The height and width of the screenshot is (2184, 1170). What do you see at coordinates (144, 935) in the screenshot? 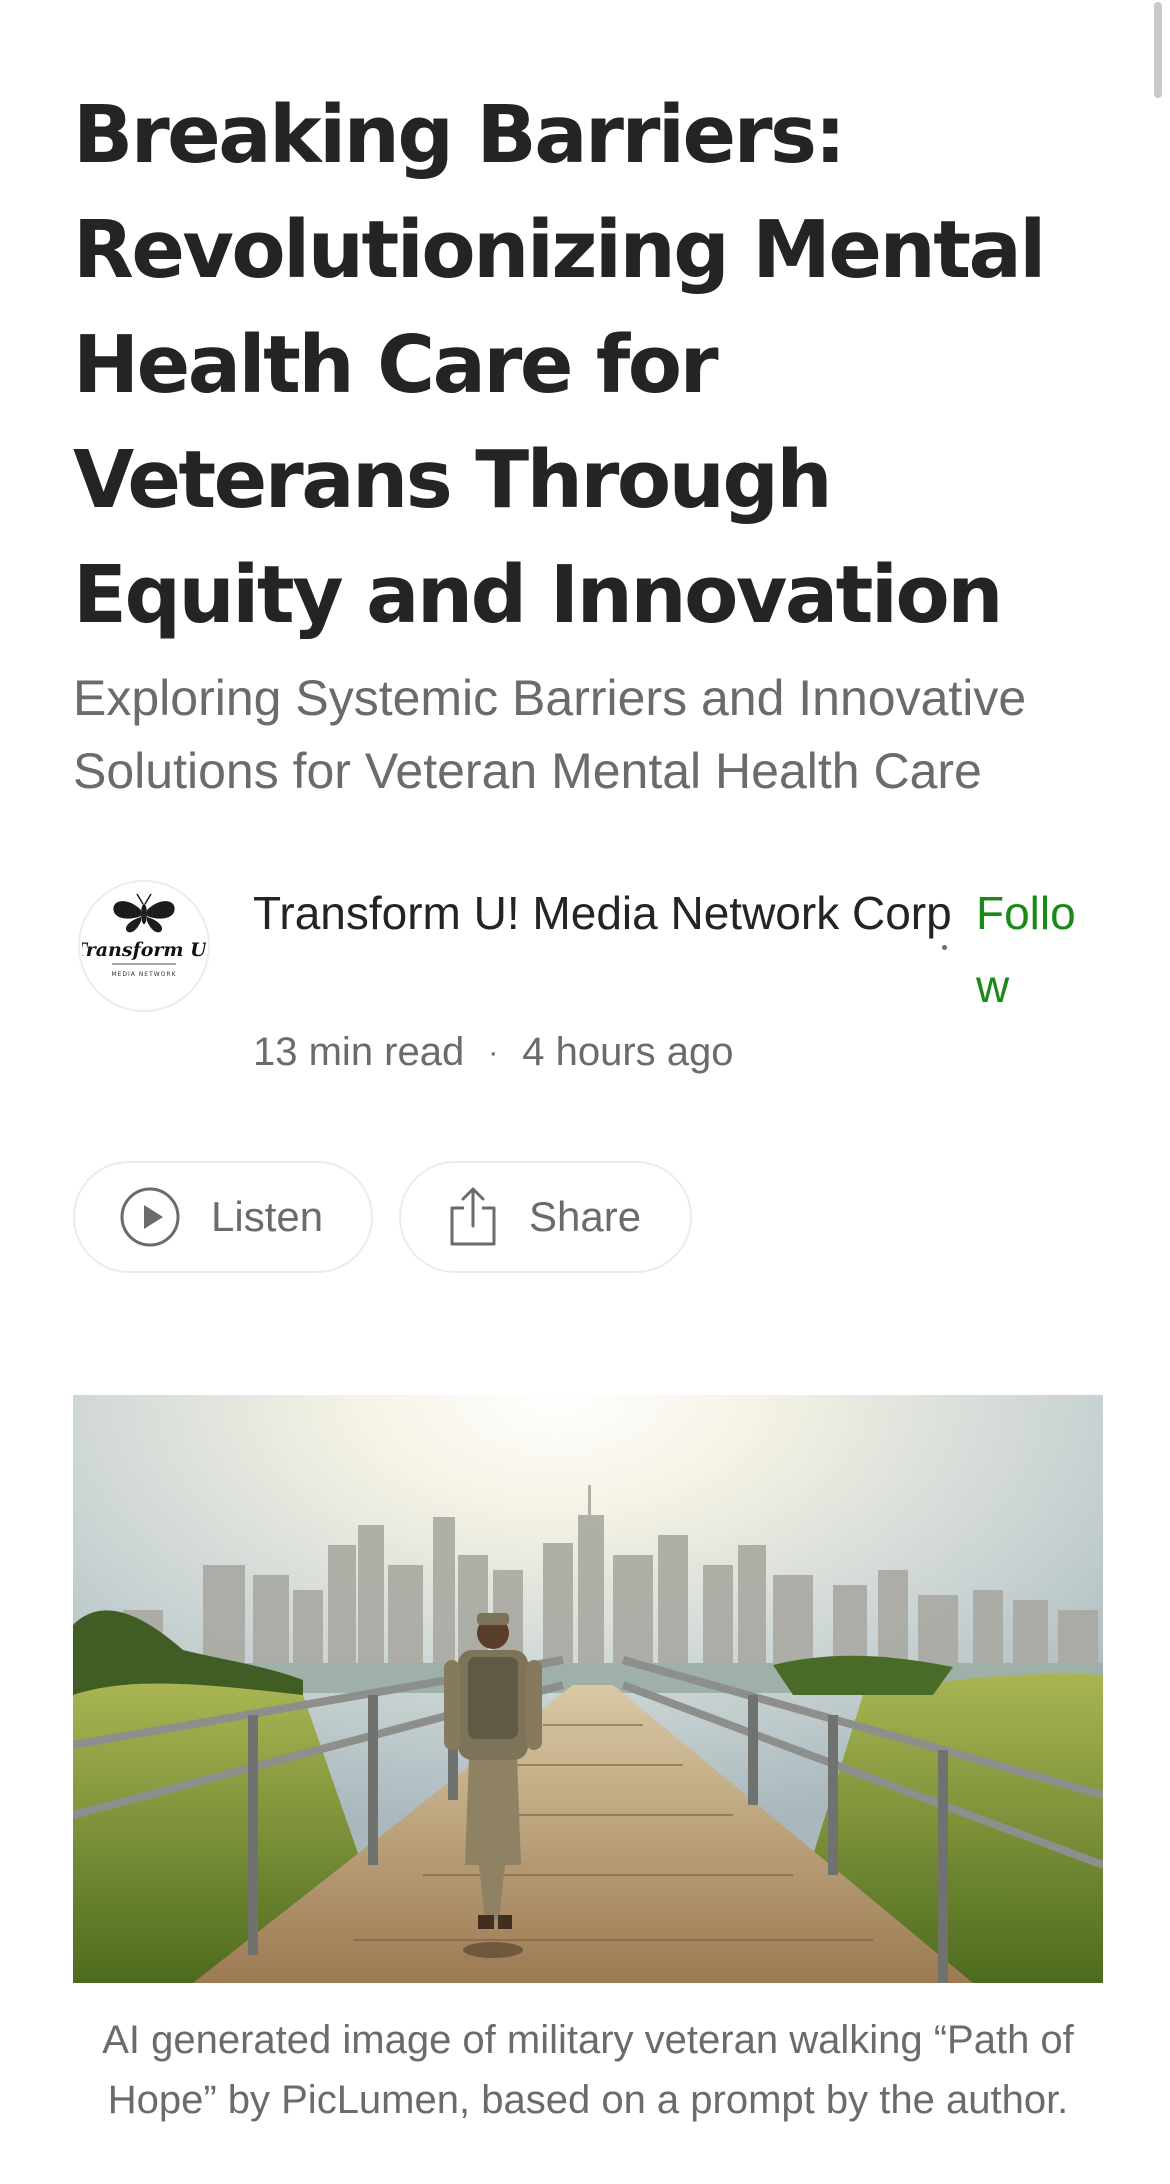
I see `transform-u-logo: Transform U! MEDIA NETWORK` at bounding box center [144, 935].